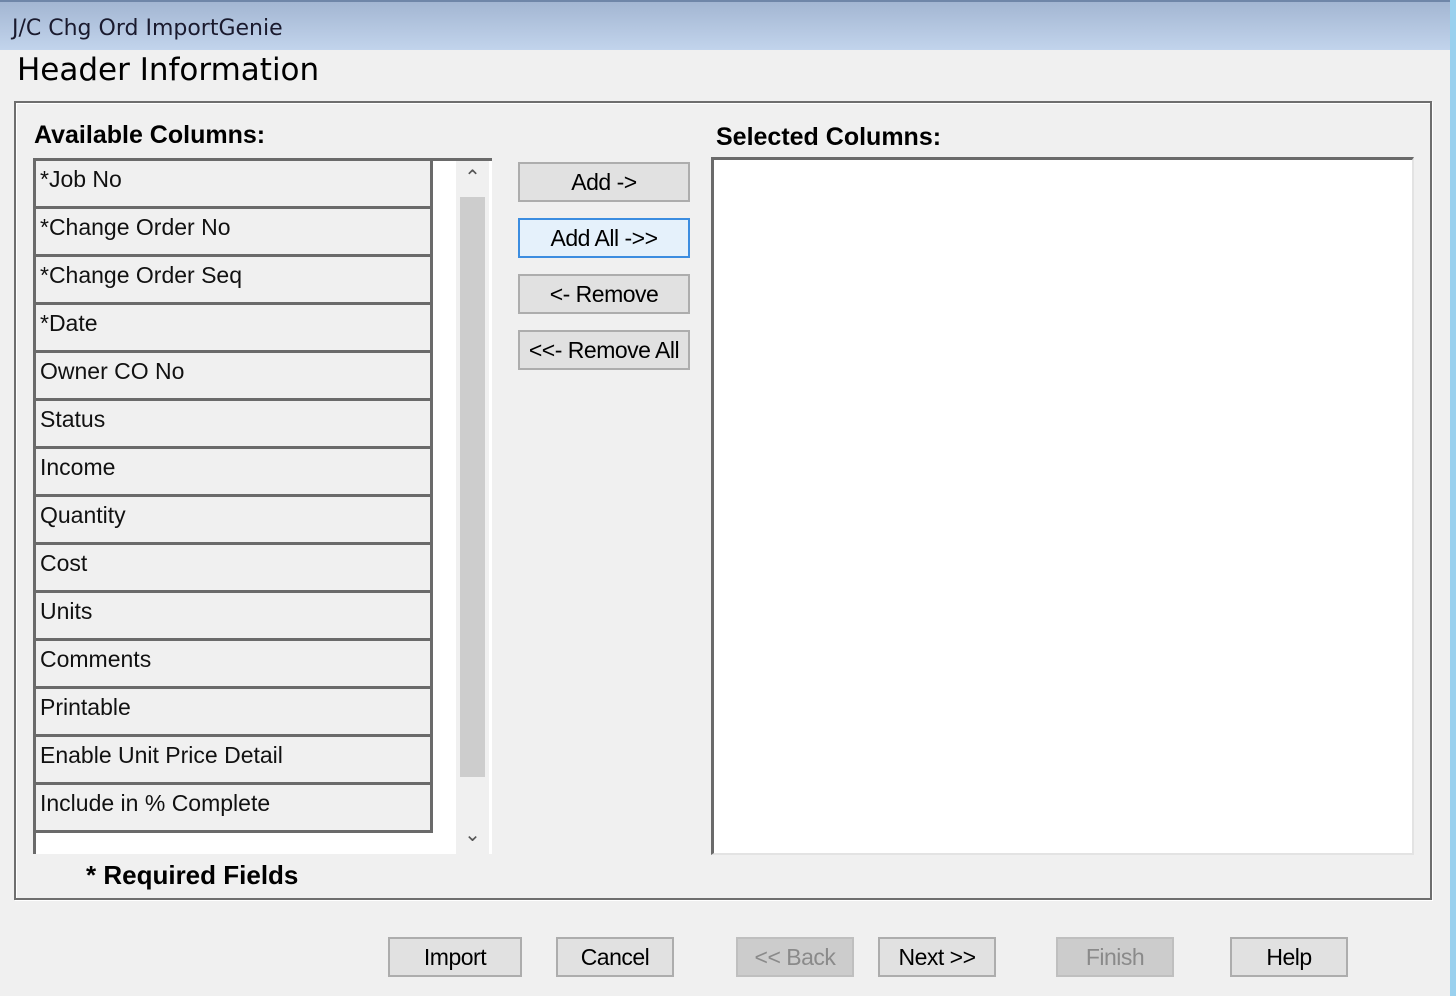  I want to click on list-item-label: Enable Unit Price Detail, so click(161, 755).